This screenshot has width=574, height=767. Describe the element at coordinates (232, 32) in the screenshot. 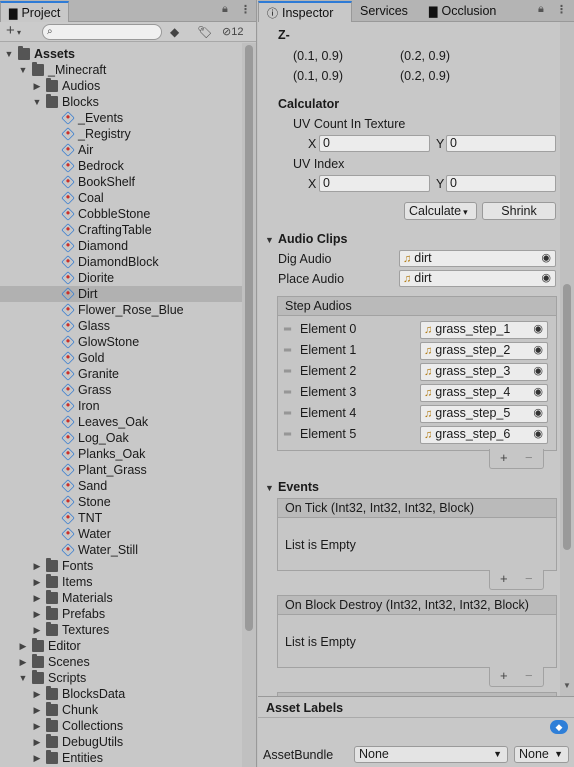

I see `hidden-packages-toggle: ⊘12` at that location.